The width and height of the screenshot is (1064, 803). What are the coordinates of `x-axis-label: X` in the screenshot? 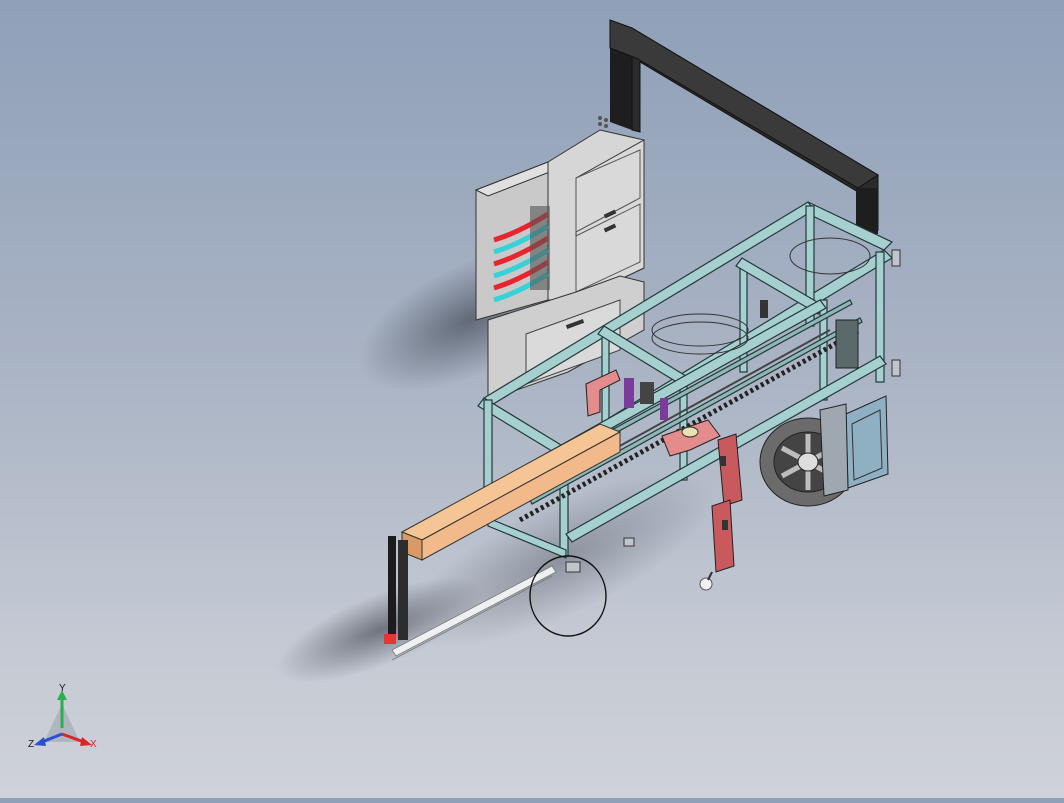 It's located at (93, 744).